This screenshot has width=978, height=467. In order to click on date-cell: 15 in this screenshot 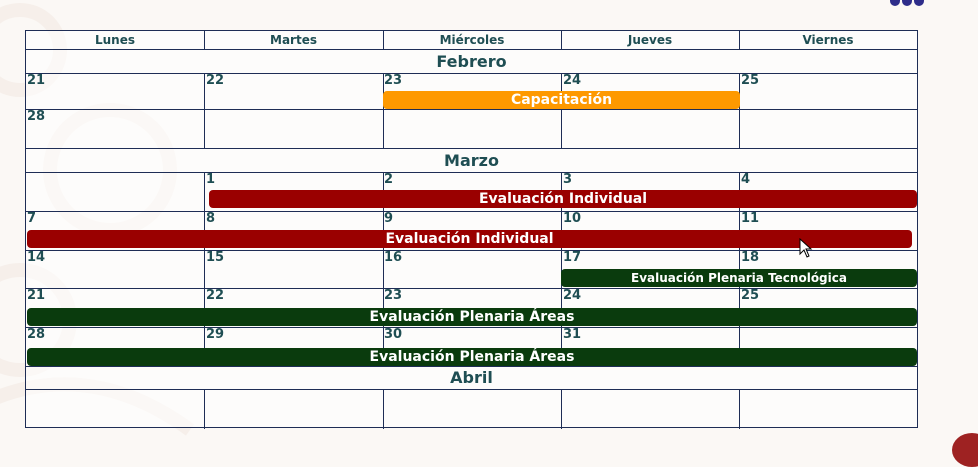, I will do `click(215, 257)`.